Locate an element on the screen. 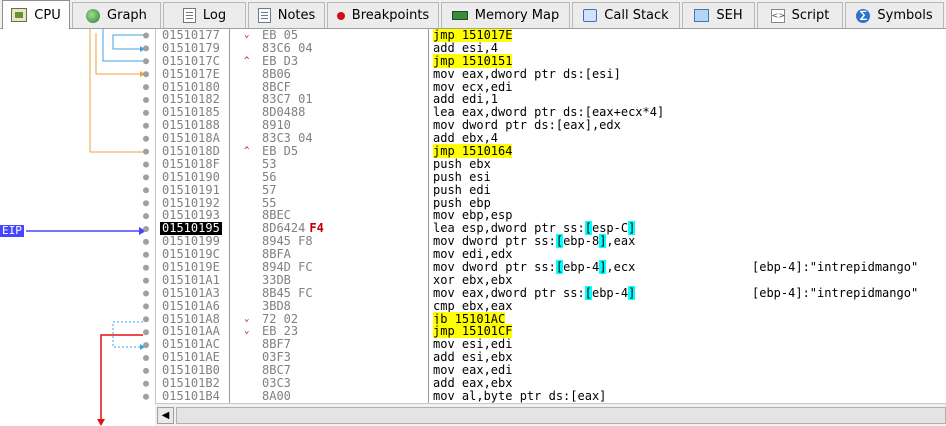 Image resolution: width=946 pixels, height=426 pixels. jump-direction-marker: ^ is located at coordinates (247, 60).